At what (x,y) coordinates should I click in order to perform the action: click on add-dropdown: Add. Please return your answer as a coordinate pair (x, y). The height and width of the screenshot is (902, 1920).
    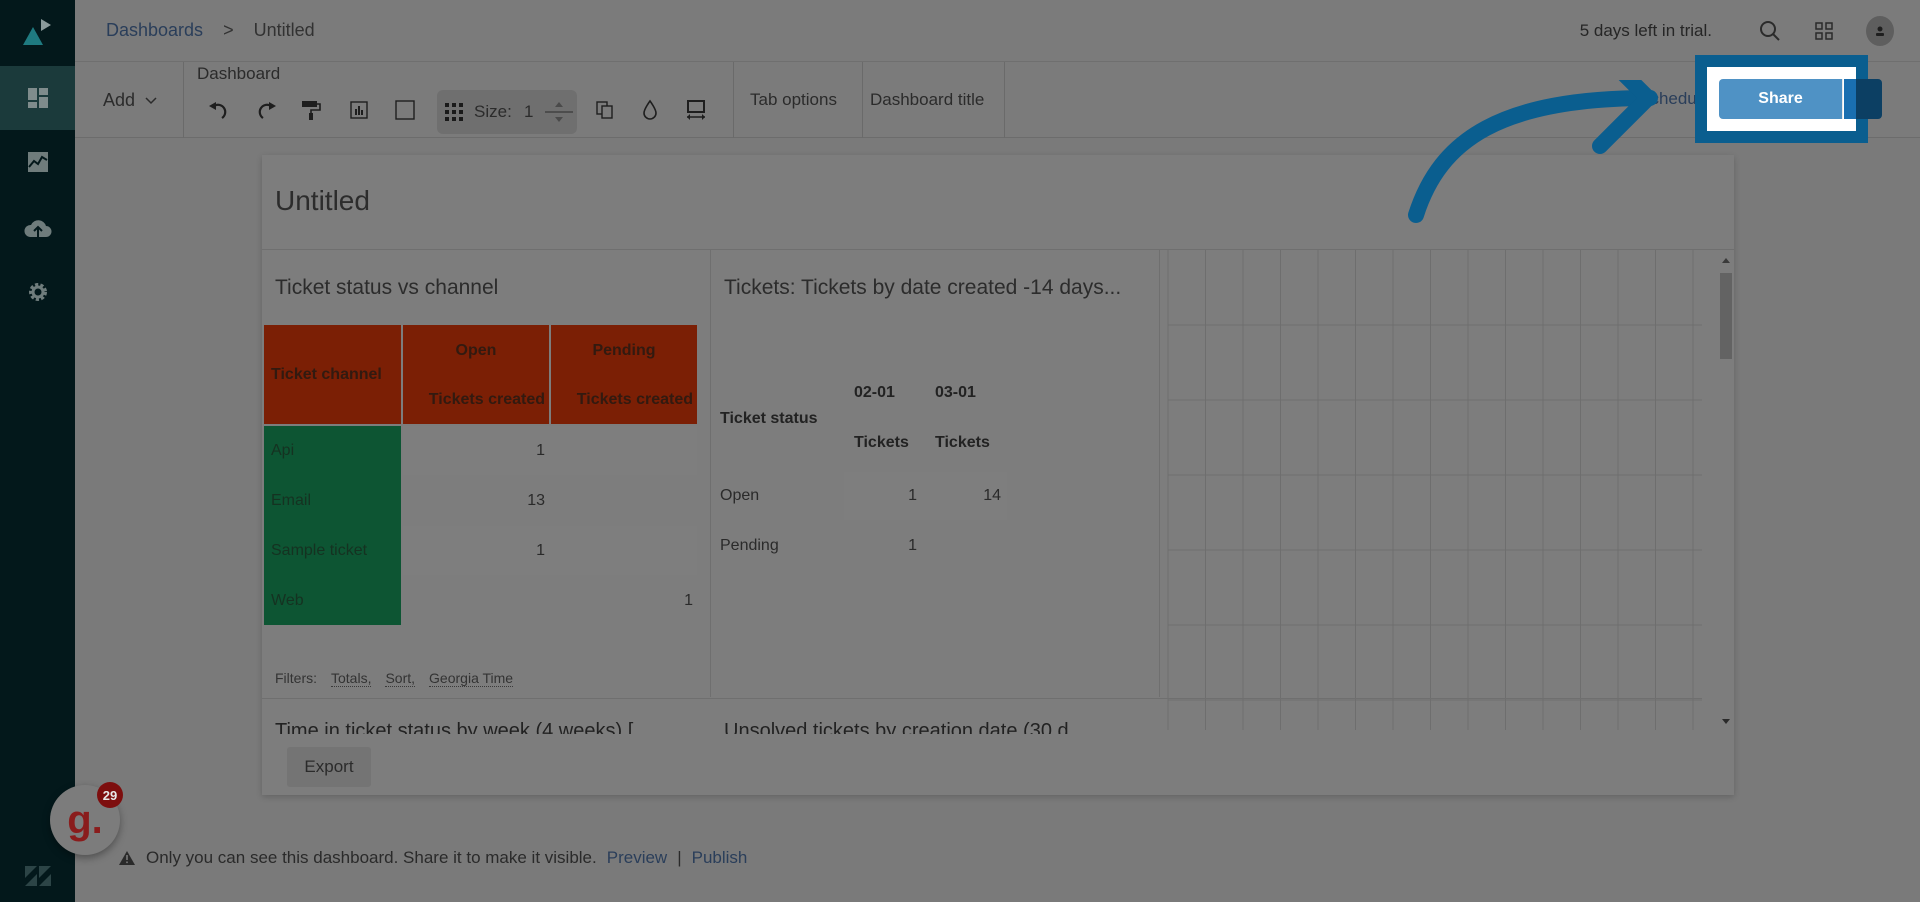
    Looking at the image, I should click on (130, 100).